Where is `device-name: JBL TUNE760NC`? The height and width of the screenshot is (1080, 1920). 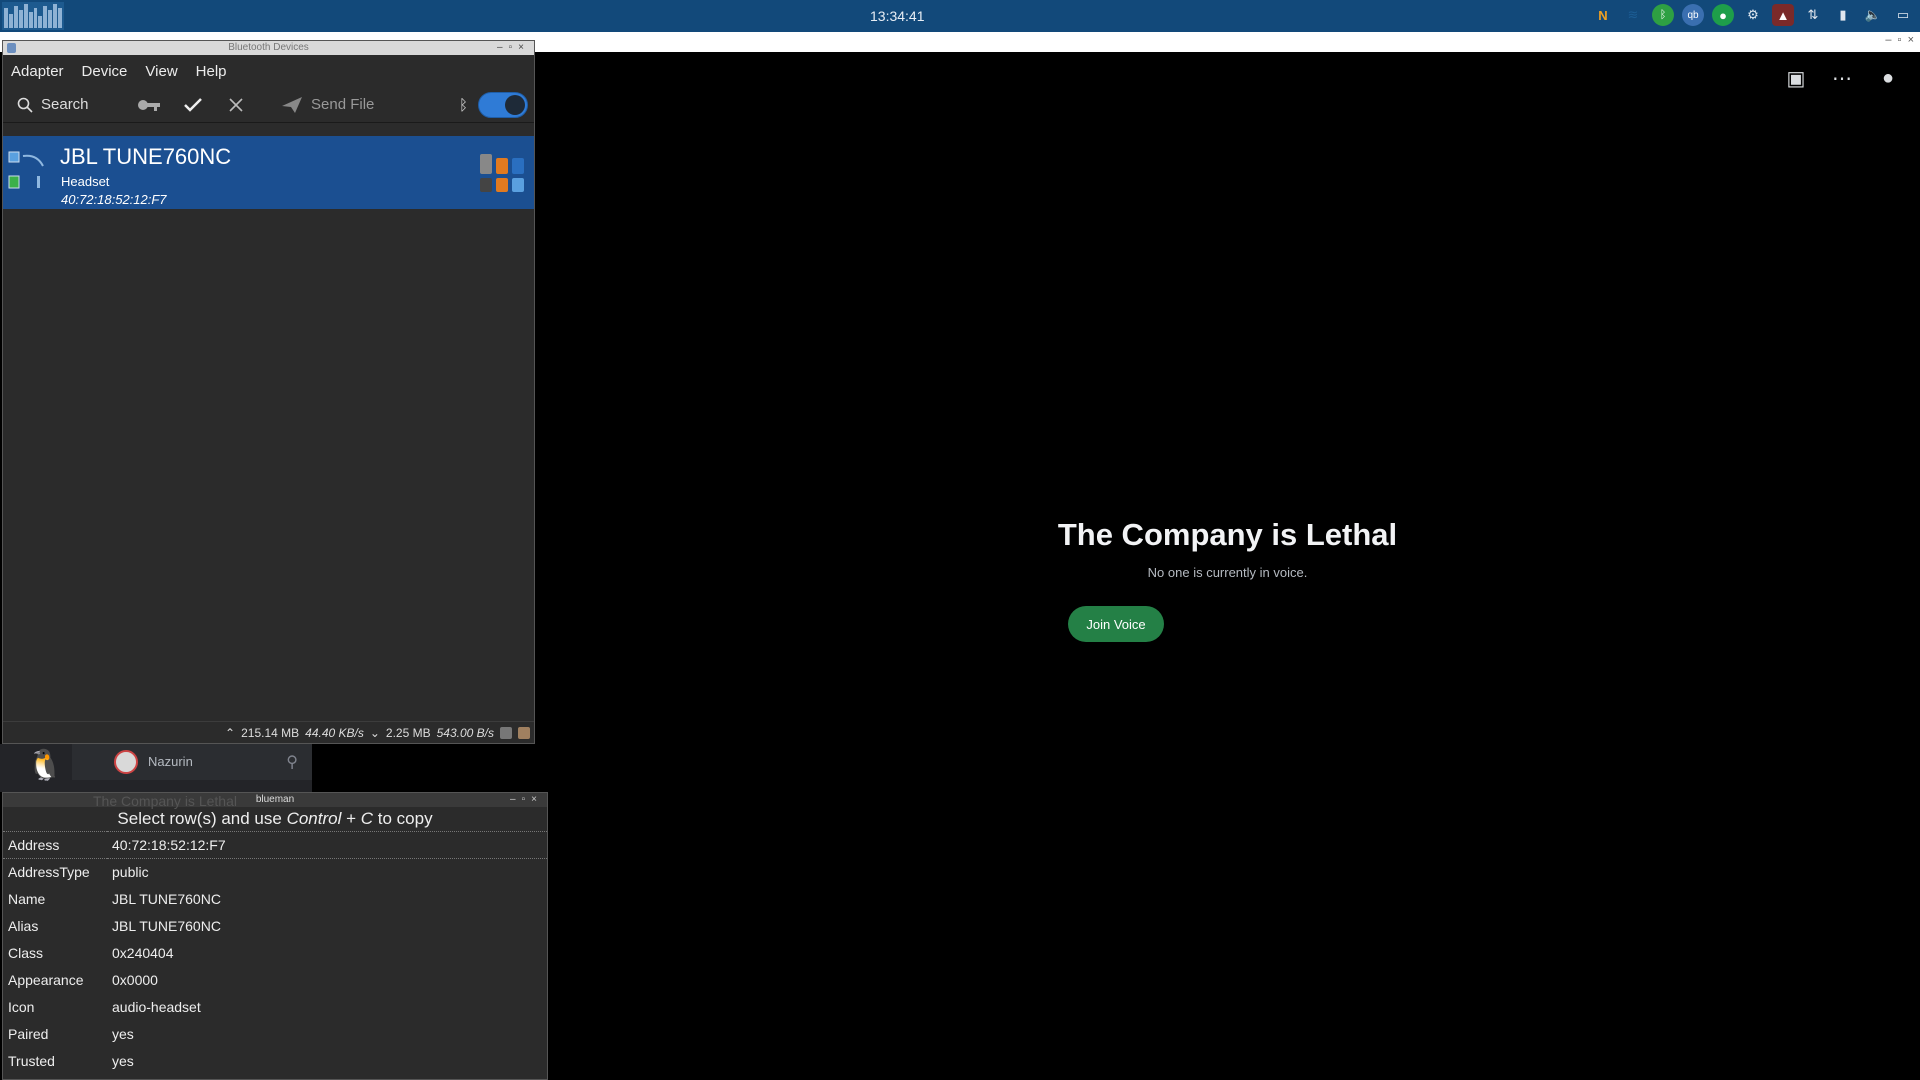 device-name: JBL TUNE760NC is located at coordinates (146, 156).